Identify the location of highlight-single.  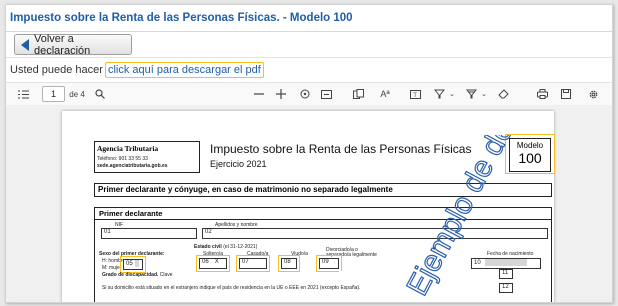
(213, 263).